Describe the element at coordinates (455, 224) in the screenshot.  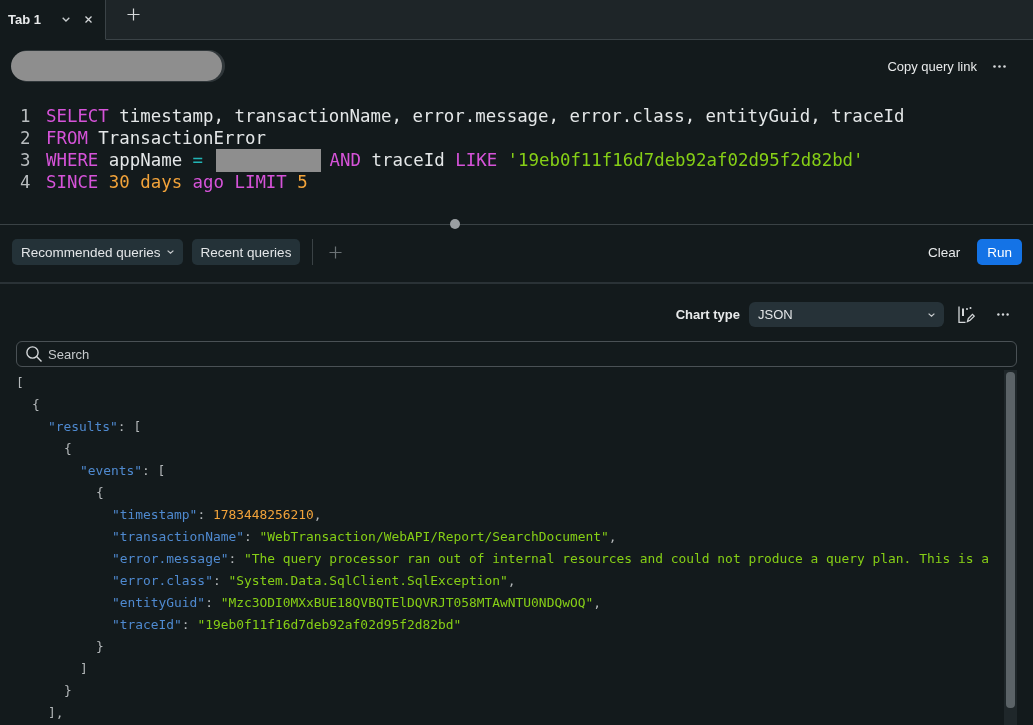
I see `resize-handle` at that location.